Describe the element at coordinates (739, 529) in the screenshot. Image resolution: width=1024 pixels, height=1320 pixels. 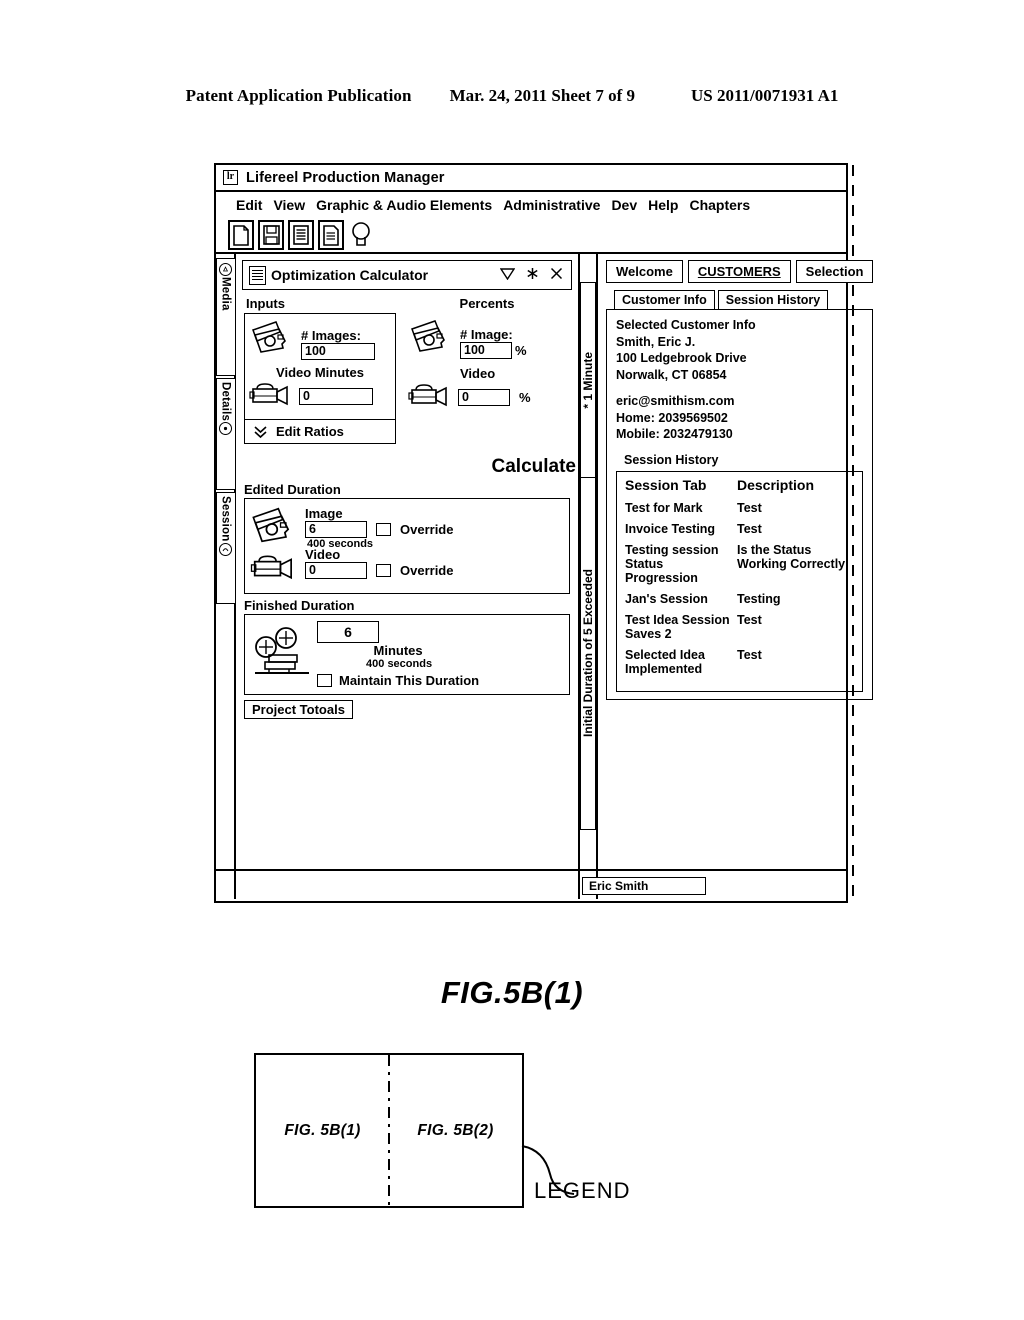
I see `table-row: Invoice Testing Test` at that location.